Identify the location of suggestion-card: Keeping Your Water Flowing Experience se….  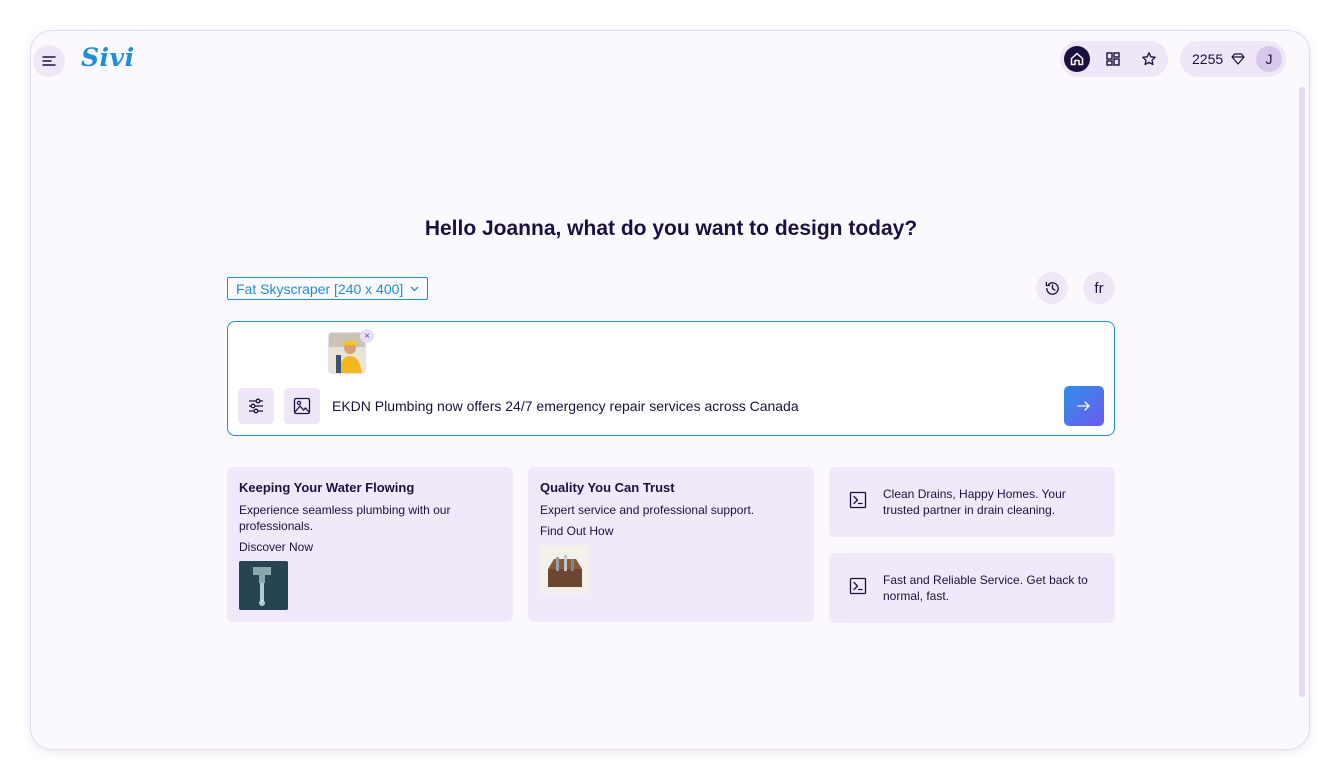
(370, 544).